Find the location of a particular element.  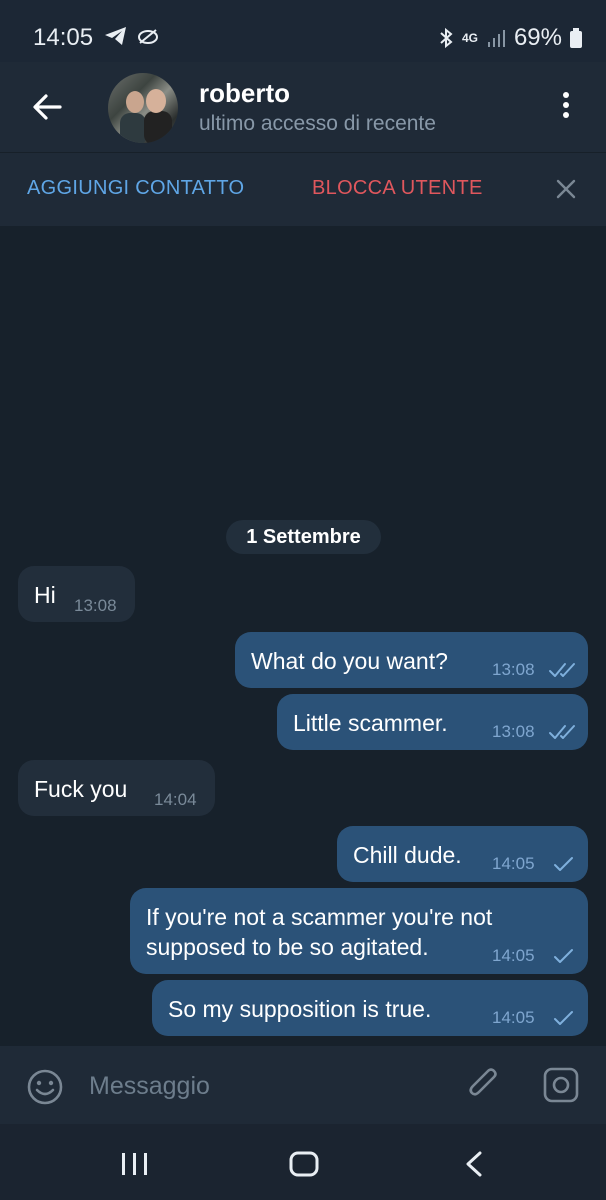

message-text: What do you want? is located at coordinates (349, 661).